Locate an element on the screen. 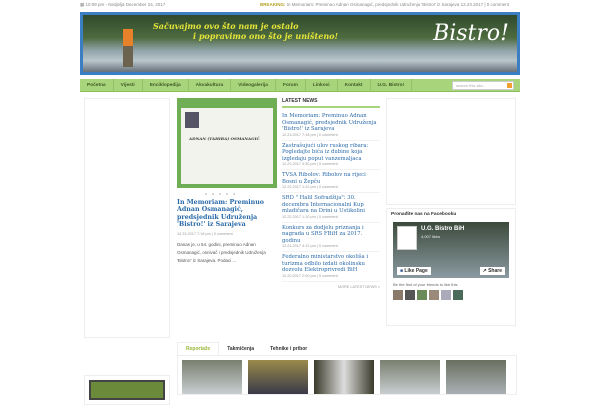 This screenshot has width=600, height=405. nav-enciklopedija: Enciklopedija is located at coordinates (166, 85).